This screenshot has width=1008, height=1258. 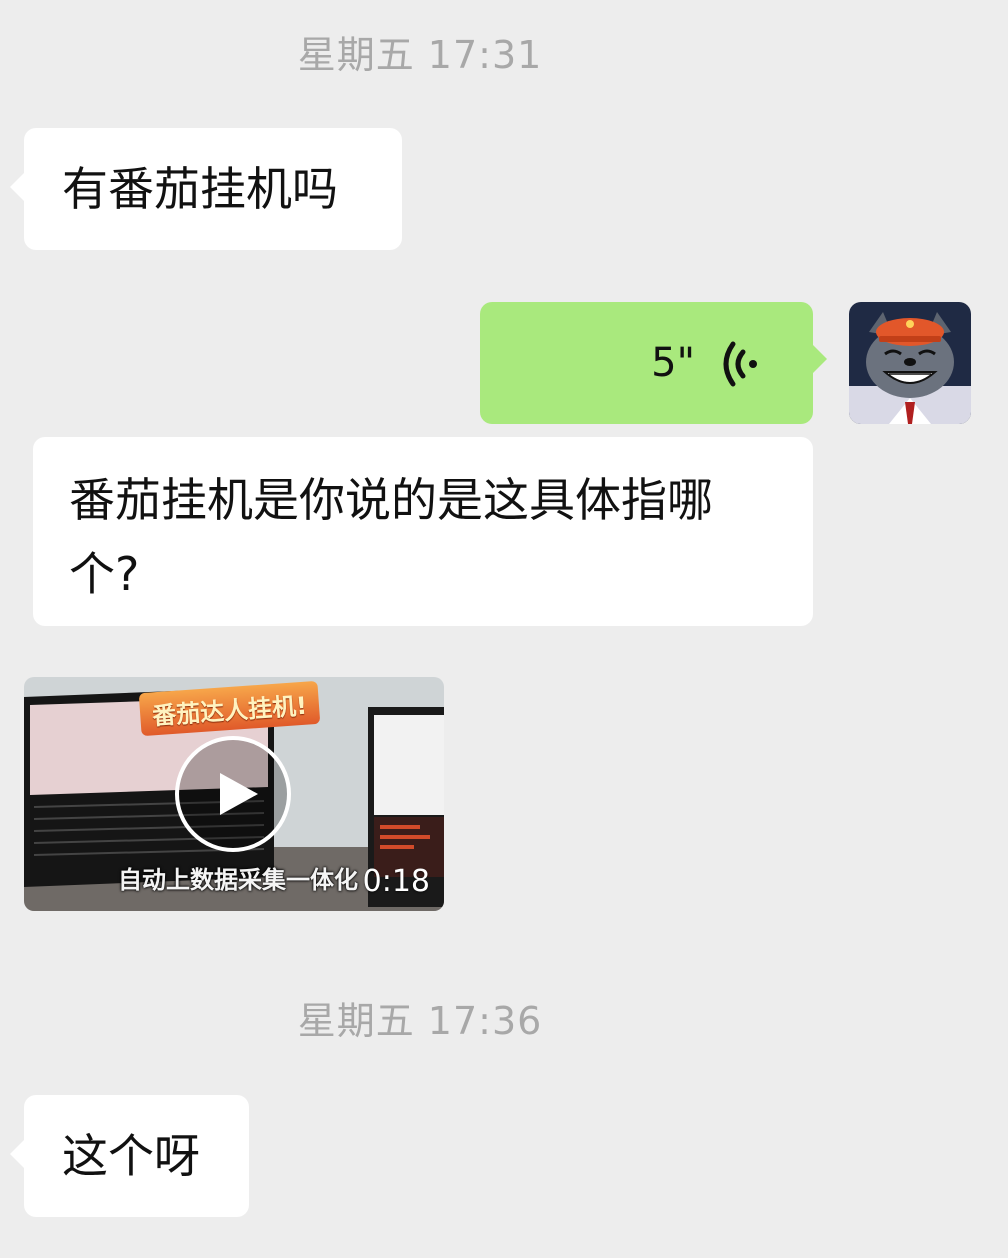 I want to click on incoming-message-bubble: 番茄挂机是你说的是这具体指哪个?, so click(x=423, y=531).